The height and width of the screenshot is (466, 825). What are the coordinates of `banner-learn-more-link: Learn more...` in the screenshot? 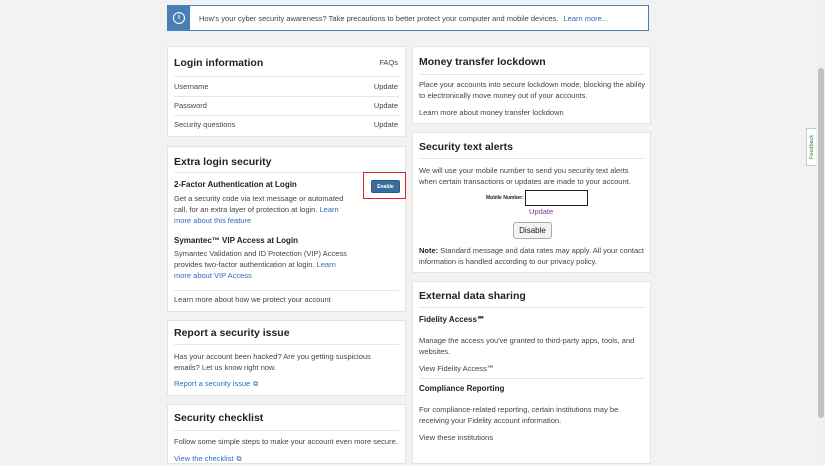 It's located at (585, 18).